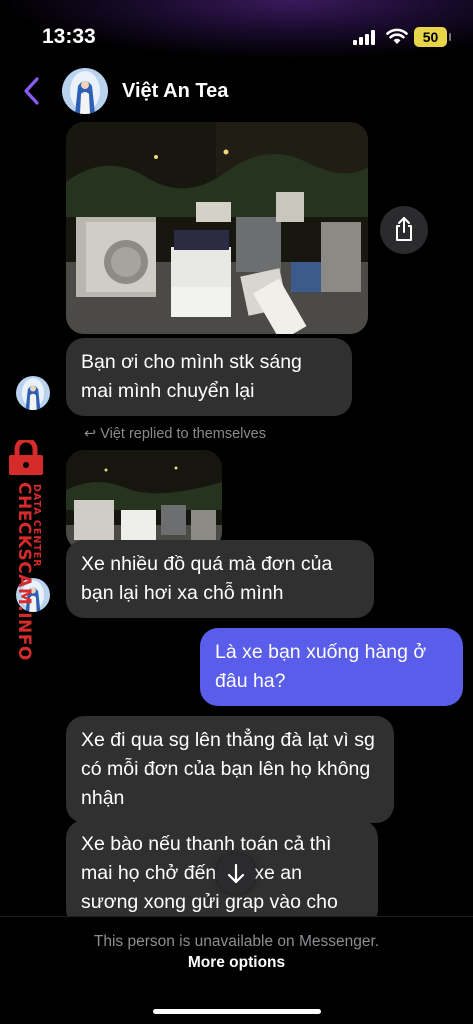 This screenshot has height=1024, width=473. I want to click on battery-icon: 50, so click(432, 37).